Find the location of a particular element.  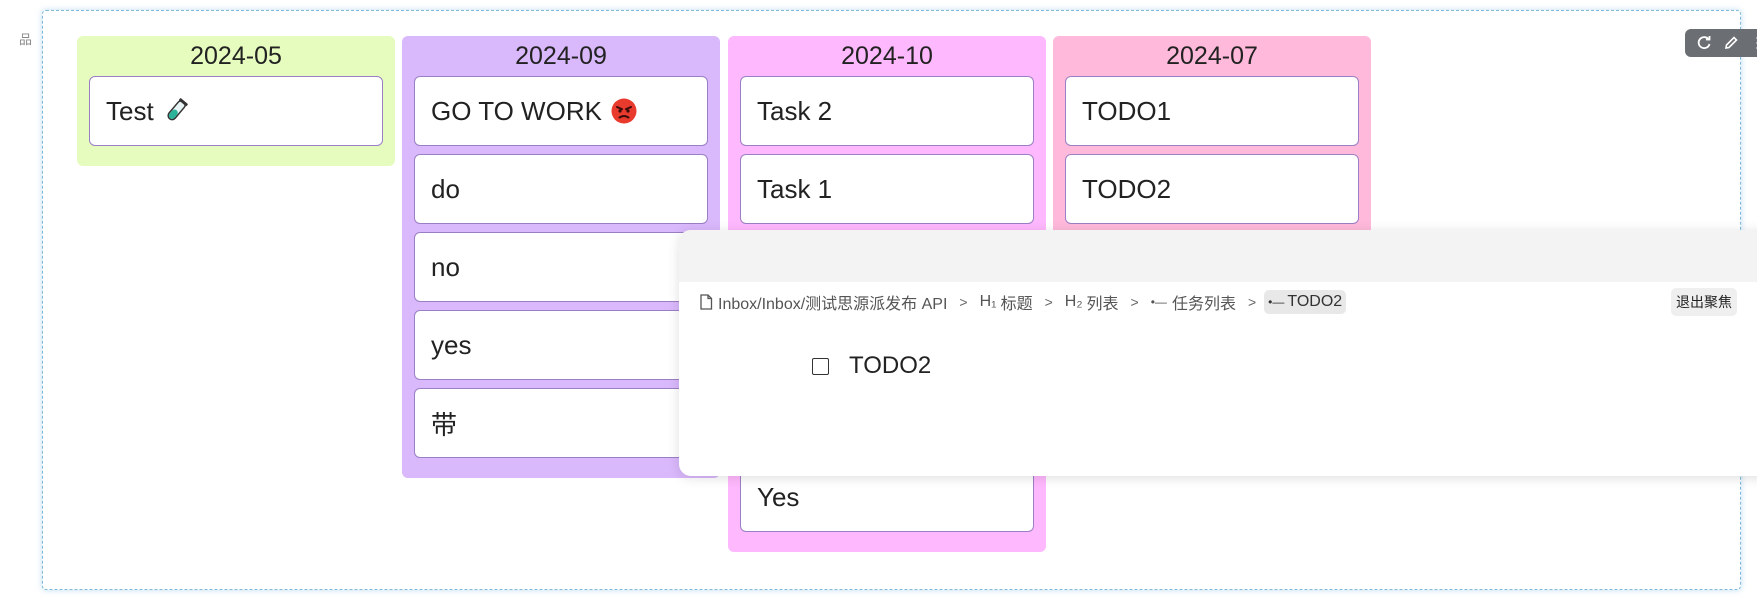

breadcrumb-label: TODO2 is located at coordinates (1315, 301).